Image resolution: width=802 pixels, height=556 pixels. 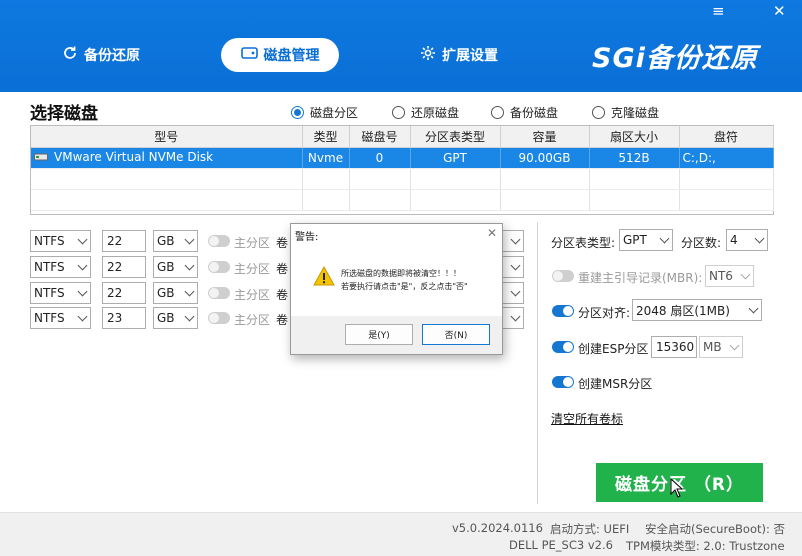 What do you see at coordinates (604, 313) in the screenshot?
I see `align-label: 分区对齐:` at bounding box center [604, 313].